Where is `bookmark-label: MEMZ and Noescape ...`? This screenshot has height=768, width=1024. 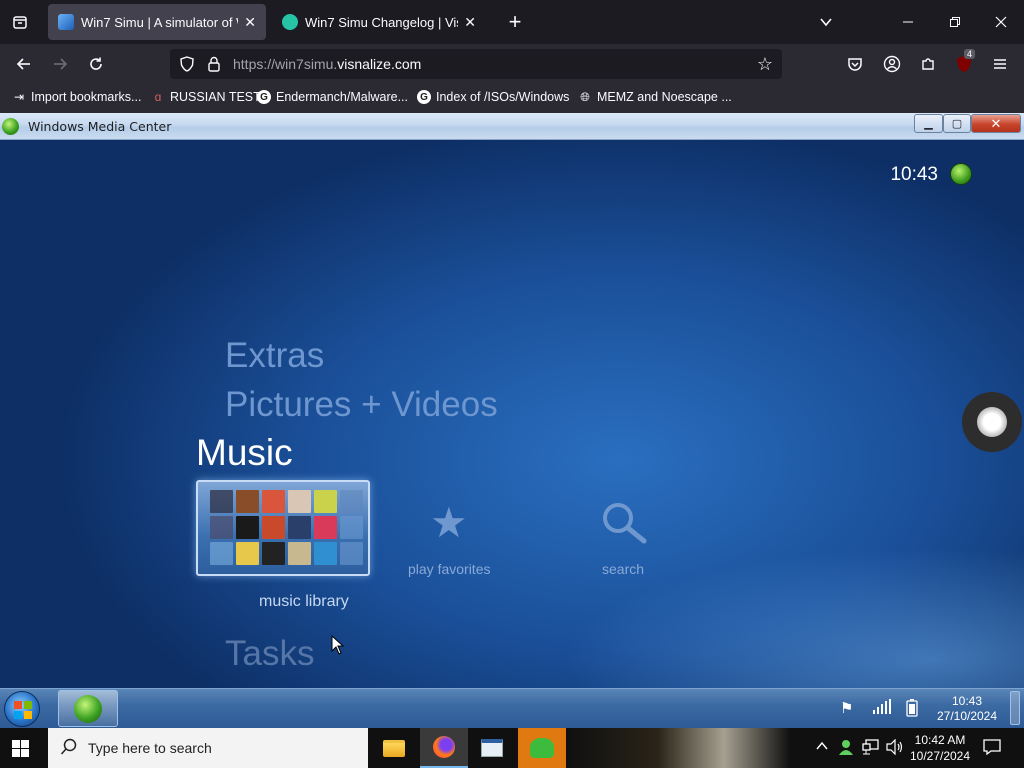 bookmark-label: MEMZ and Noescape ... is located at coordinates (664, 97).